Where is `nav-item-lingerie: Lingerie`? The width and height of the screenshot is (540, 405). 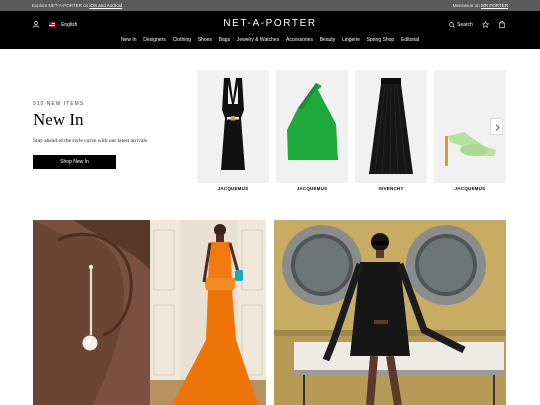
nav-item-lingerie: Lingerie is located at coordinates (351, 40).